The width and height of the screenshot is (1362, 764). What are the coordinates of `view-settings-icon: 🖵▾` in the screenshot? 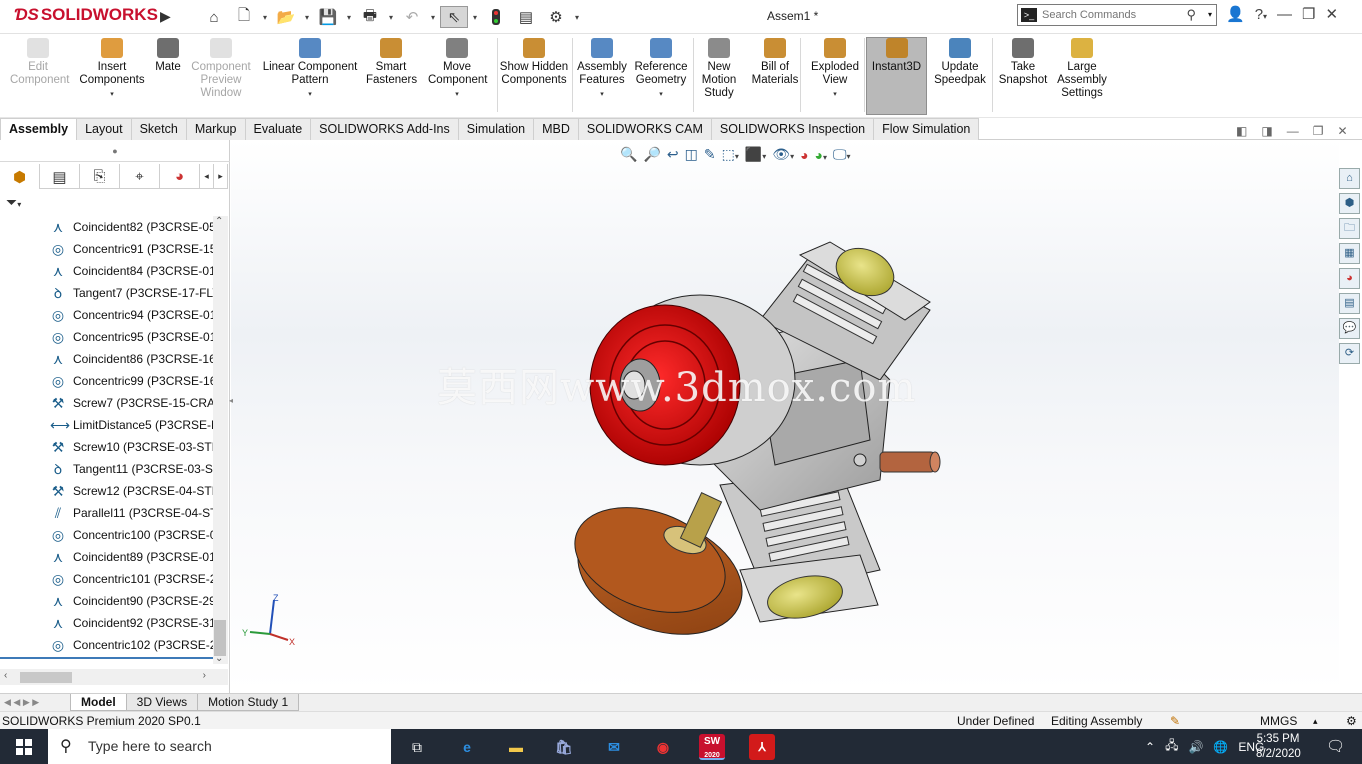 It's located at (842, 154).